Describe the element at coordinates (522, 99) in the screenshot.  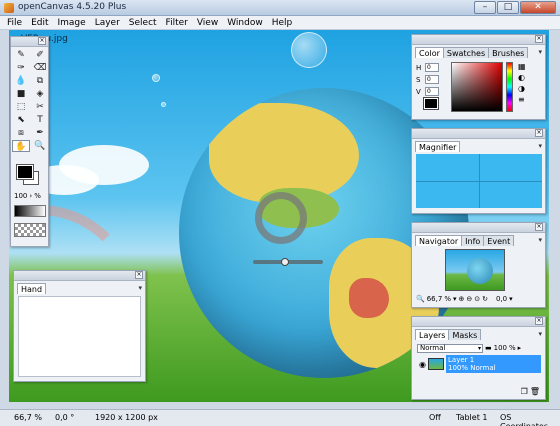
I see `list-icon: ≡` at that location.